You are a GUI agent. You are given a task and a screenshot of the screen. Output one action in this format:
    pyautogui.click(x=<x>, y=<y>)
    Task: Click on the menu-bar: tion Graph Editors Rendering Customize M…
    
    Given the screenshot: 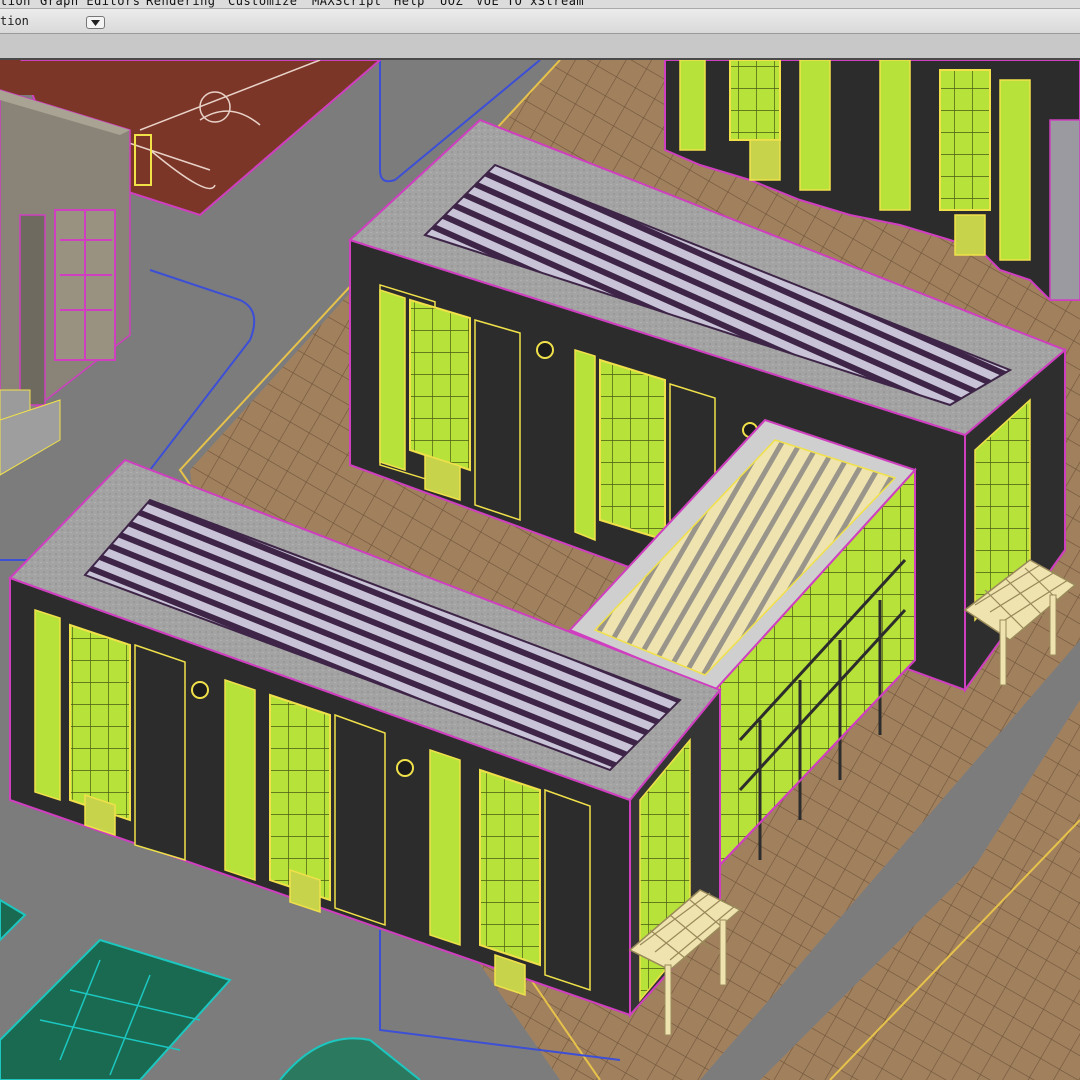 What is the action you would take?
    pyautogui.click(x=540, y=4)
    